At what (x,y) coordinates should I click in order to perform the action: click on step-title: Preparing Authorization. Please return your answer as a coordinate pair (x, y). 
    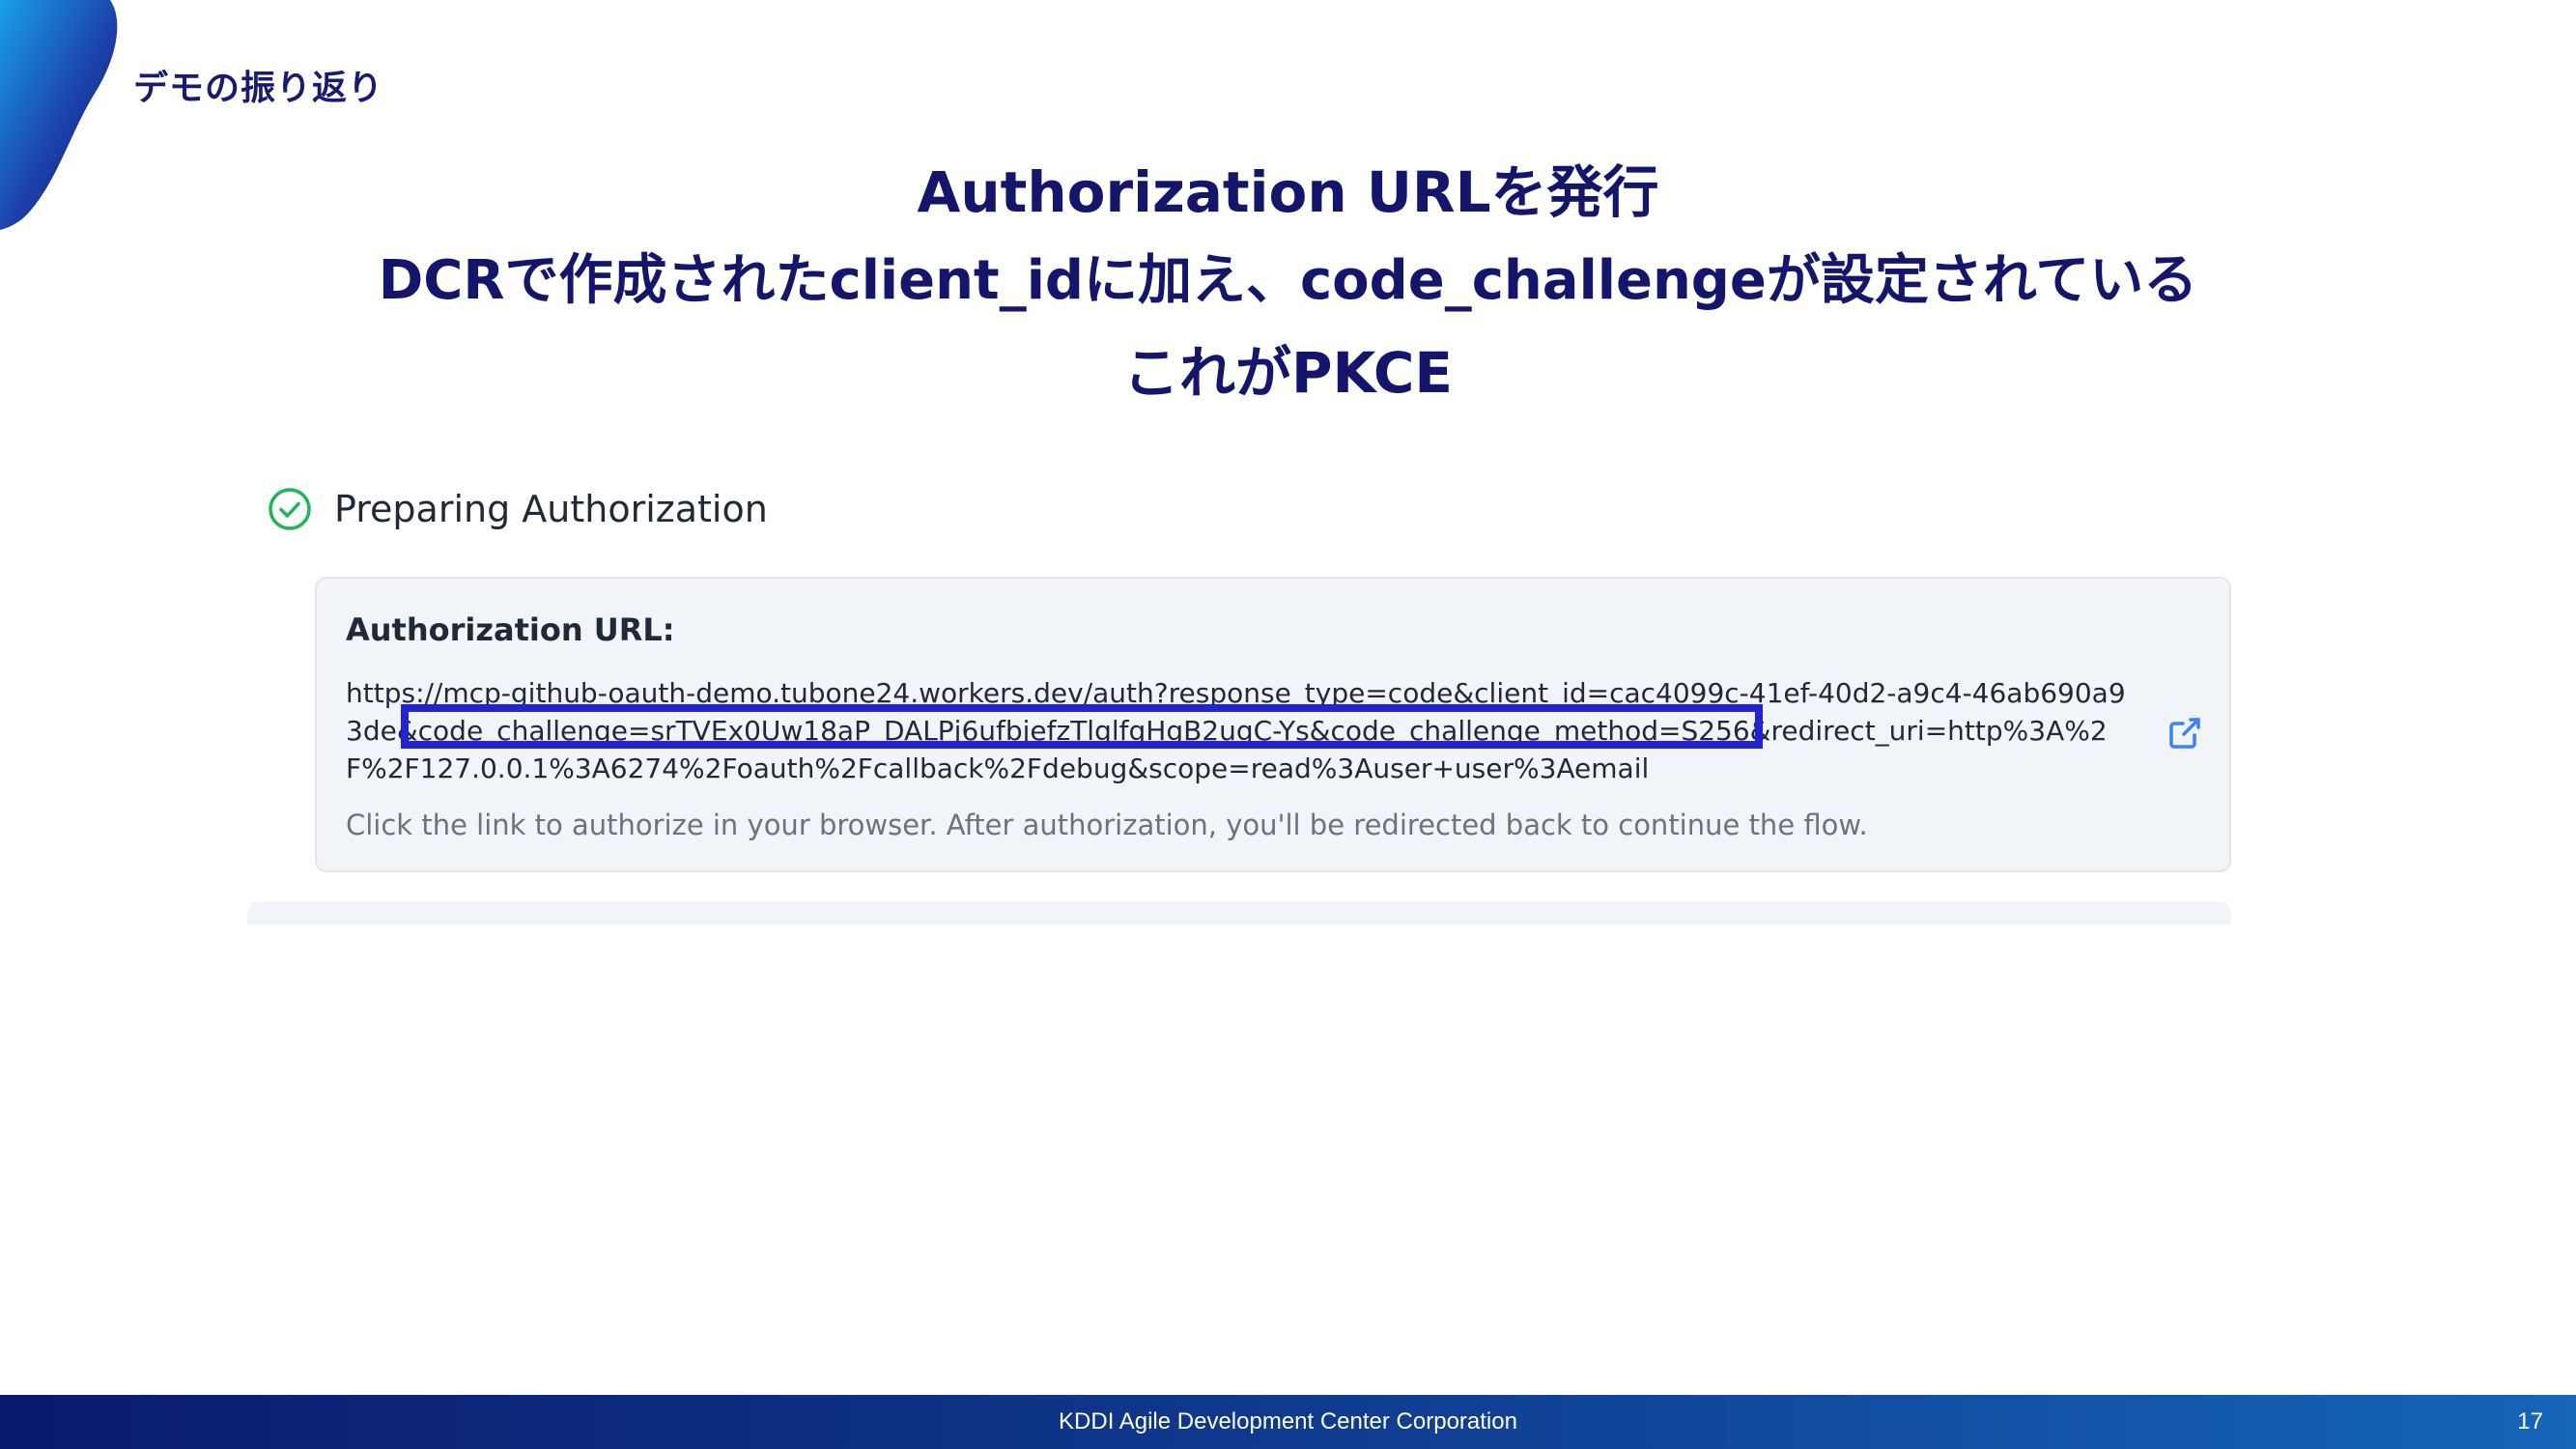
    Looking at the image, I should click on (551, 509).